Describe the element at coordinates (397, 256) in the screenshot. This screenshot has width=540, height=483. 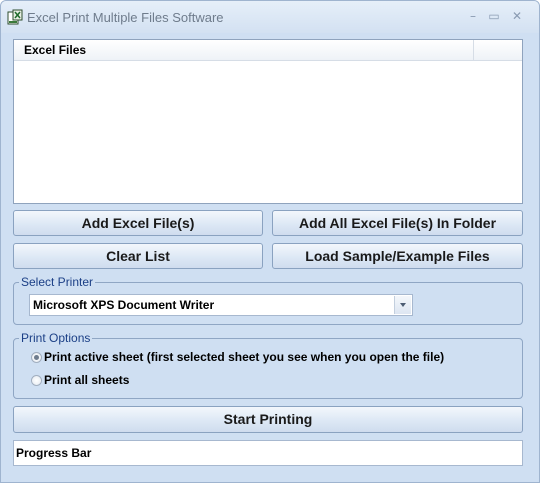
I see `load-sample-button: Load Sample/Example Files` at that location.